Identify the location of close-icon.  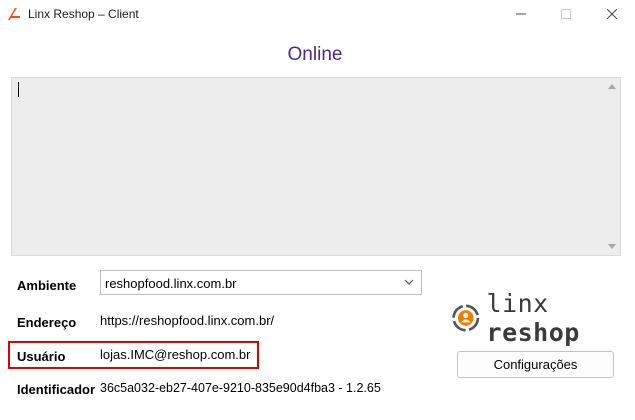
(612, 14).